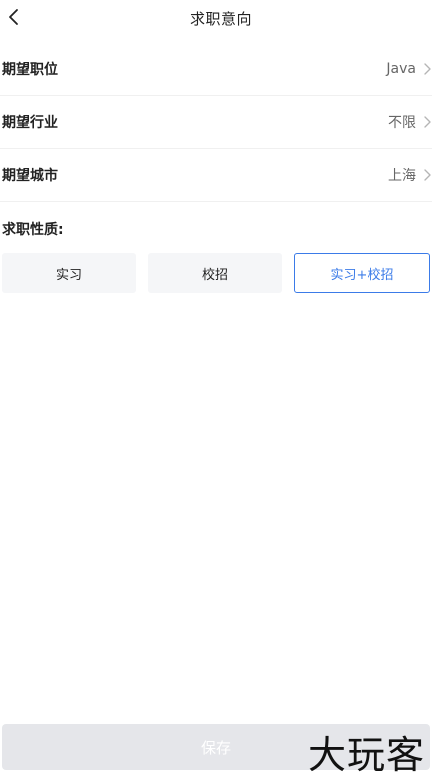 The image size is (442, 781). I want to click on row-right: 上海, so click(410, 175).